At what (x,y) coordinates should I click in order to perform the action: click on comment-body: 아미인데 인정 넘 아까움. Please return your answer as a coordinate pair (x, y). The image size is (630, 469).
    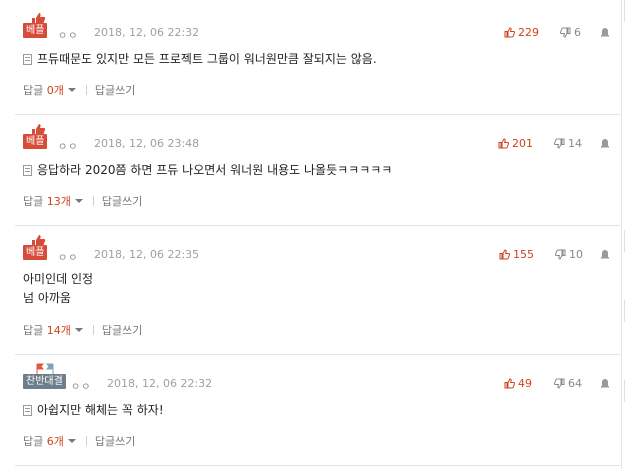
    Looking at the image, I should click on (58, 289).